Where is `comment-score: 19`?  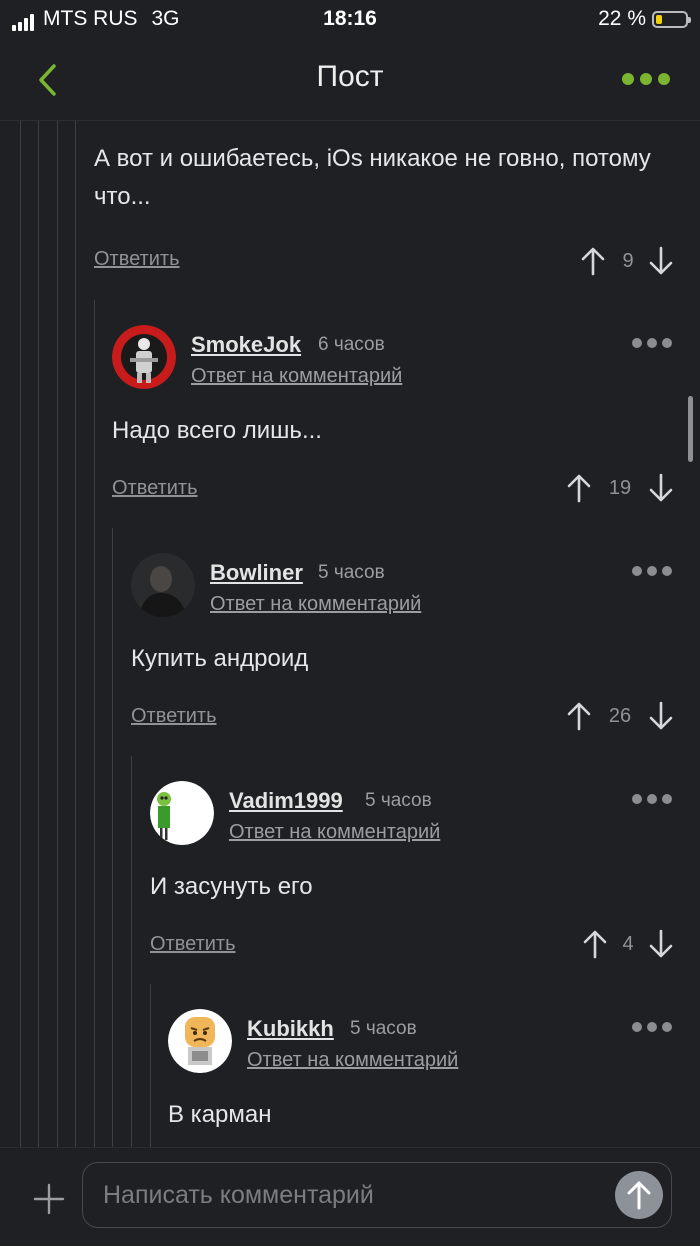
comment-score: 19 is located at coordinates (620, 488).